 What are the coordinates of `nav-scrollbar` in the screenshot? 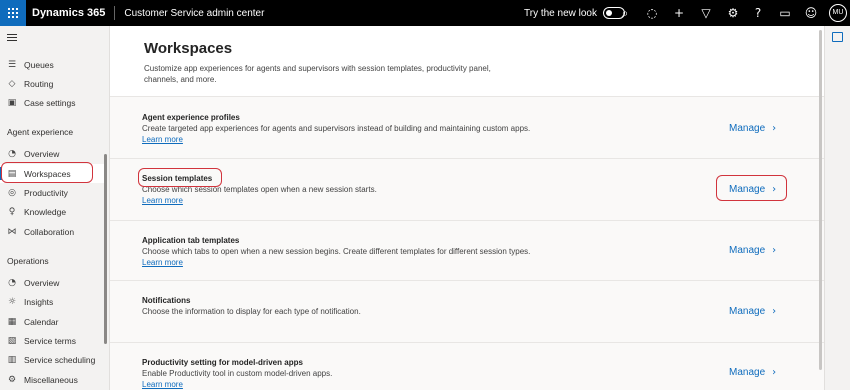 It's located at (105, 249).